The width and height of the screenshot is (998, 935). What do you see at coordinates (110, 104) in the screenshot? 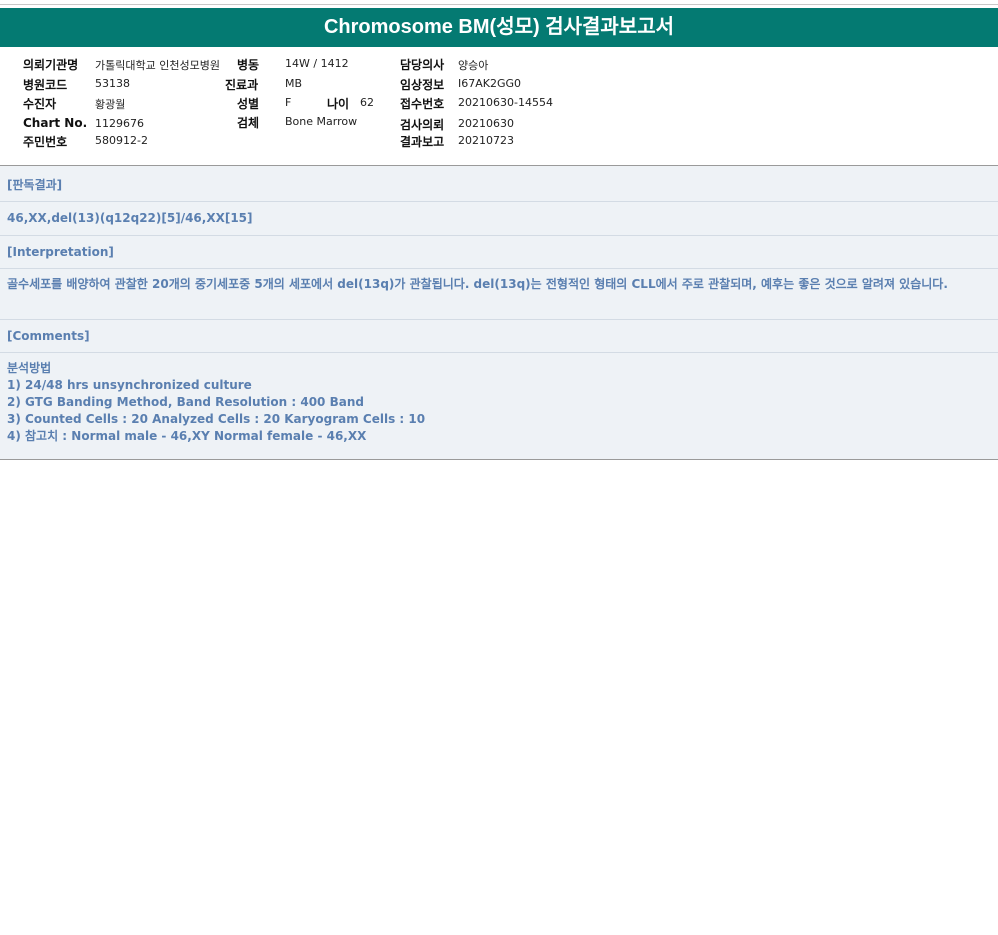
I see `patient-name-value: 황광월` at bounding box center [110, 104].